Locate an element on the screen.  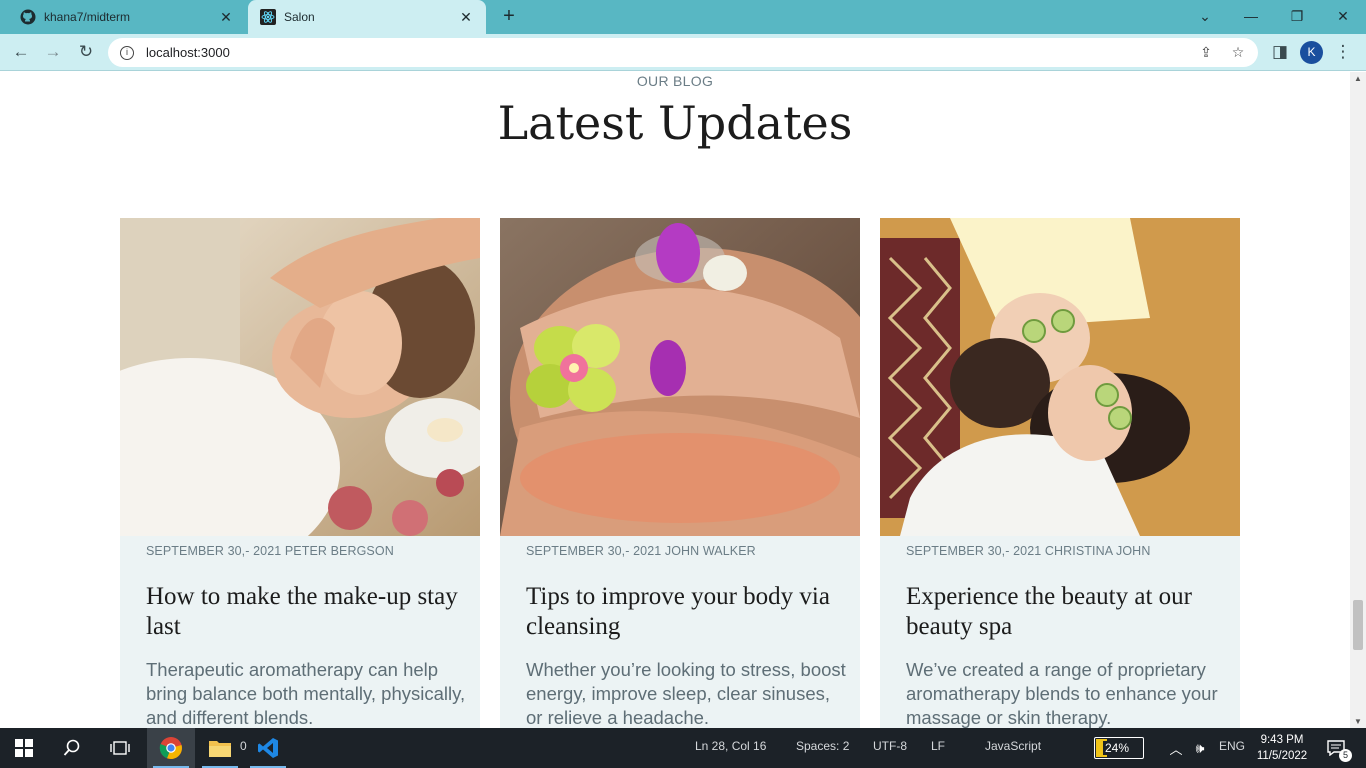
bookmark-star-icon: ☆ is located at coordinates (1238, 52).